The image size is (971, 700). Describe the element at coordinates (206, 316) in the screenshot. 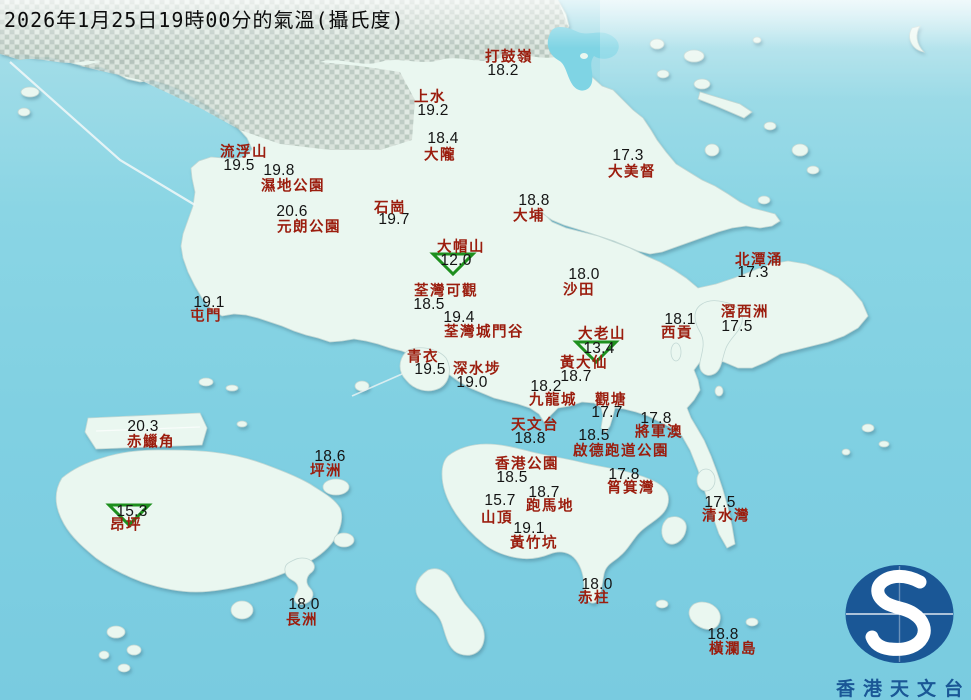

I see `station-name: 屯門` at that location.